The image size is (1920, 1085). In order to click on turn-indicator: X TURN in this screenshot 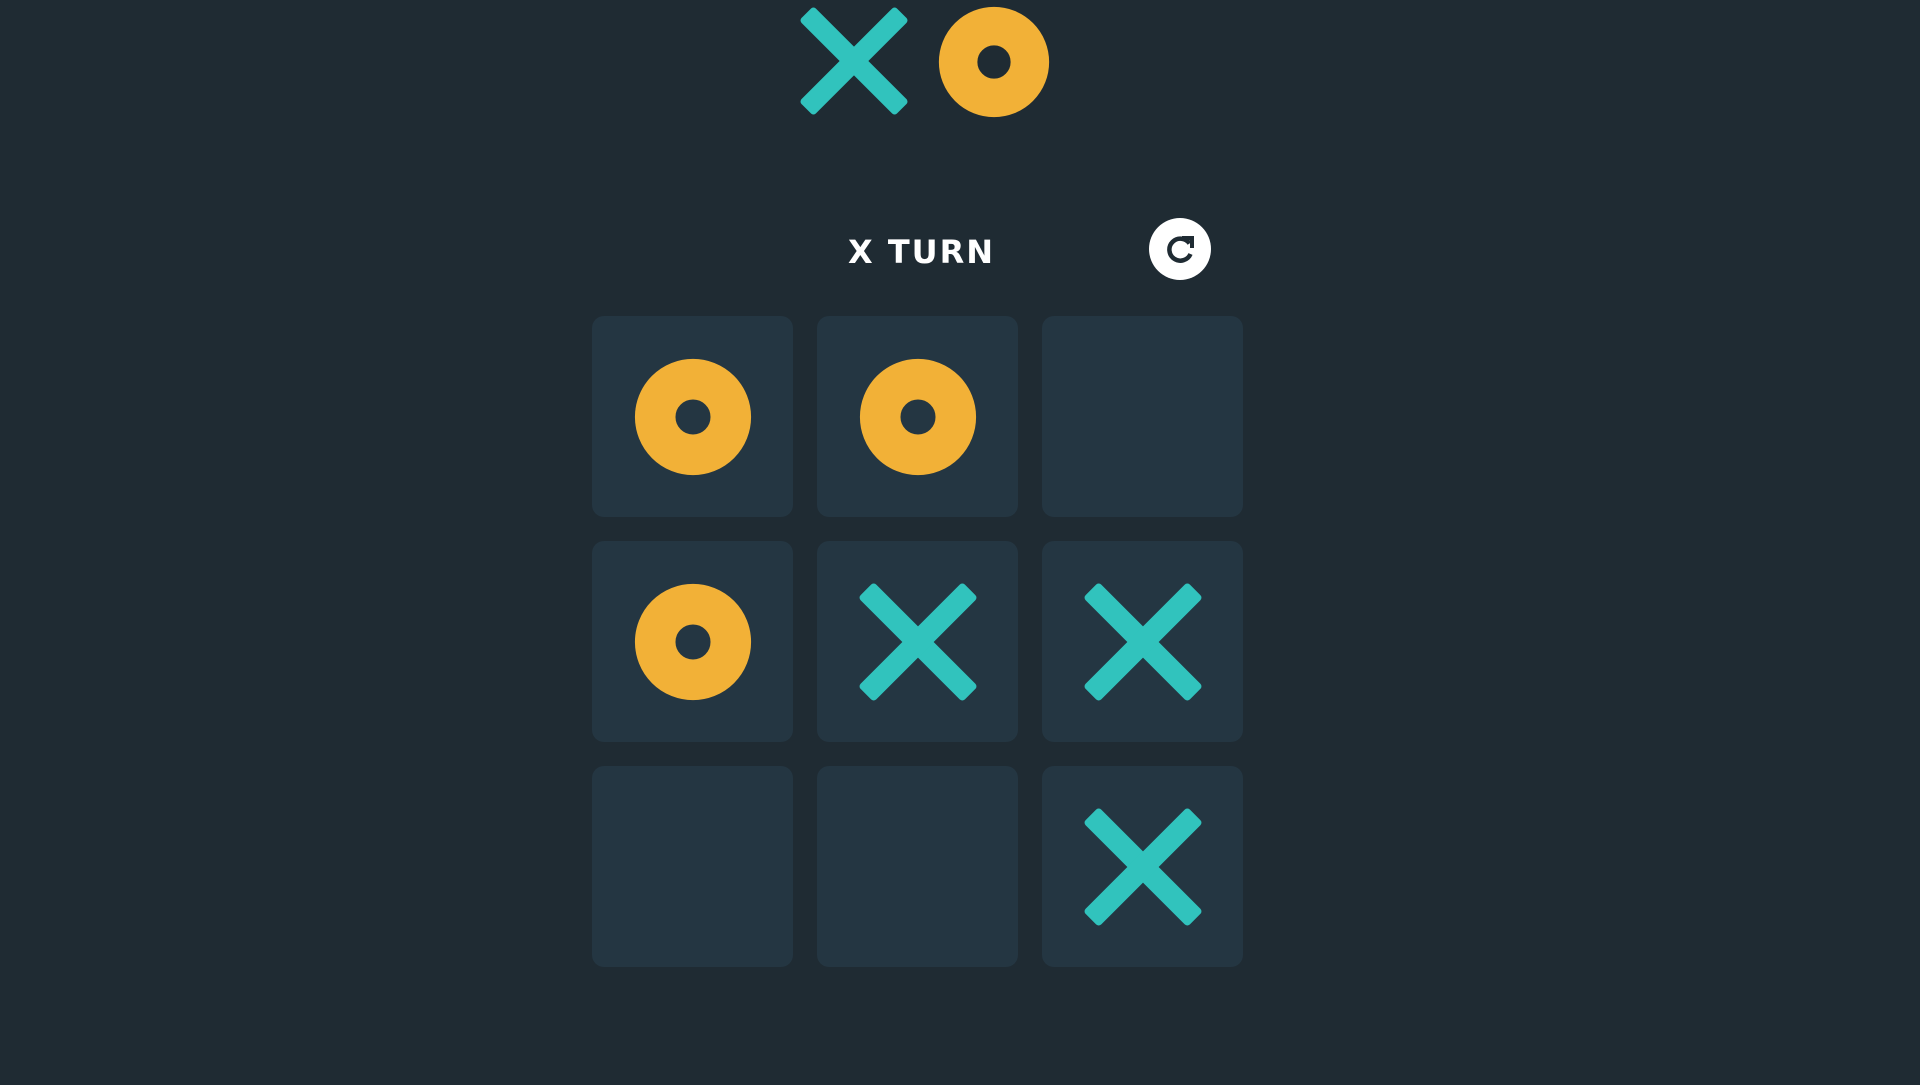, I will do `click(922, 252)`.